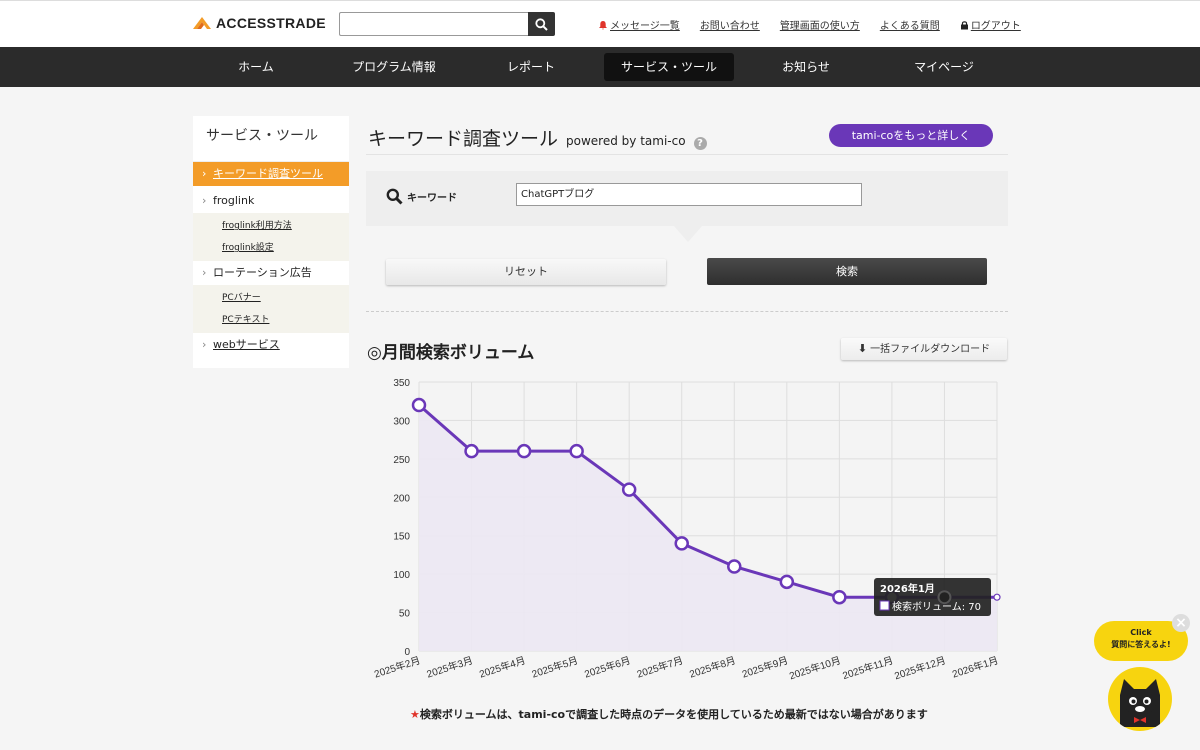  What do you see at coordinates (401, 383) in the screenshot?
I see `y-tick-label: 350` at bounding box center [401, 383].